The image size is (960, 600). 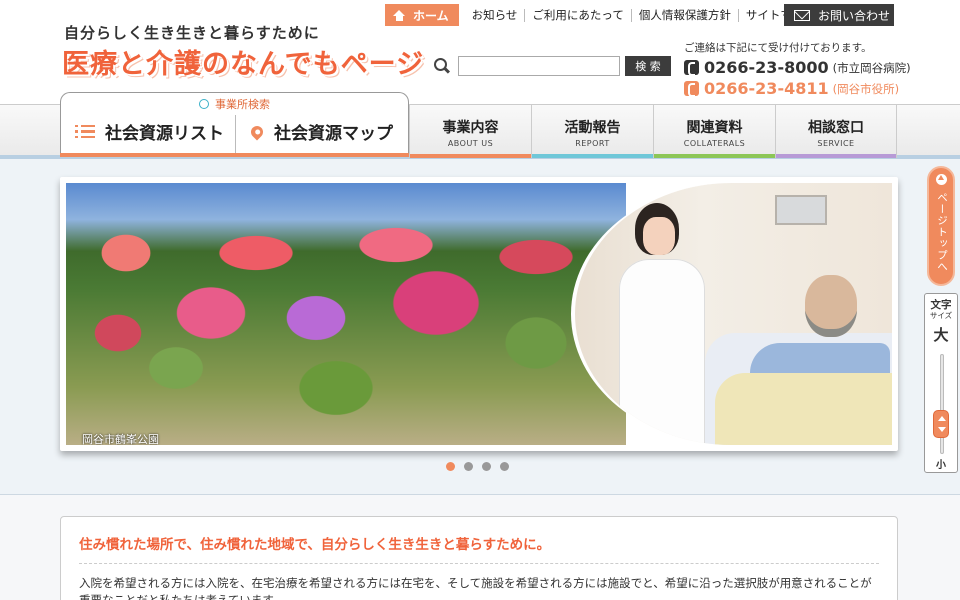 I want to click on nav-about: 事業内容 ABOUT US, so click(x=470, y=131).